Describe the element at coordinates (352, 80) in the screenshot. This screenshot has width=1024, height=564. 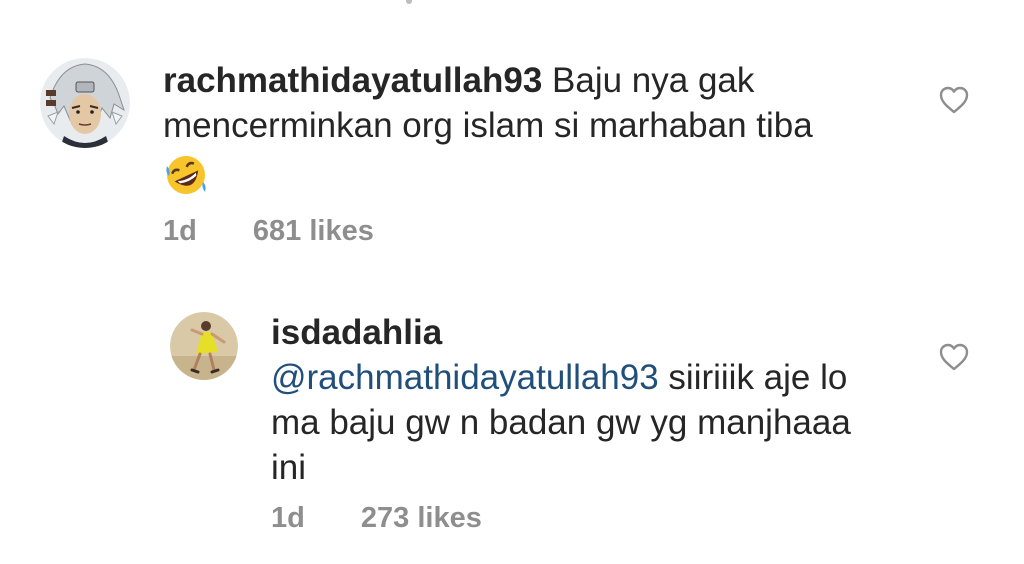
I see `comment-username: rachmathidayatullah93` at that location.